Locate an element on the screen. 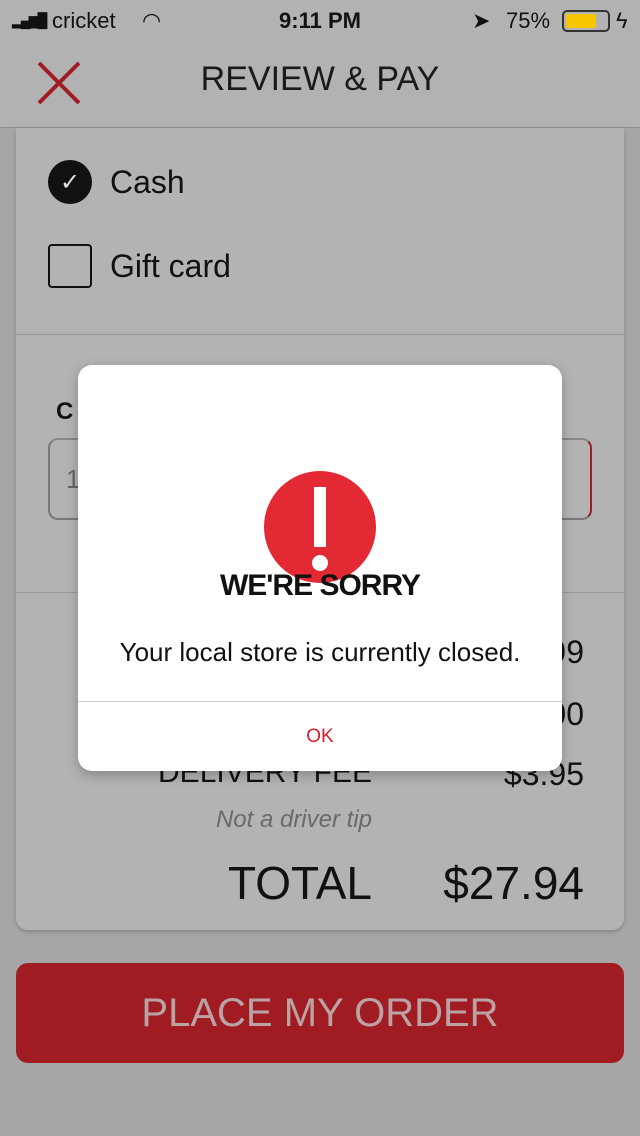 The height and width of the screenshot is (1136, 640). location-icon: ➤ is located at coordinates (481, 20).